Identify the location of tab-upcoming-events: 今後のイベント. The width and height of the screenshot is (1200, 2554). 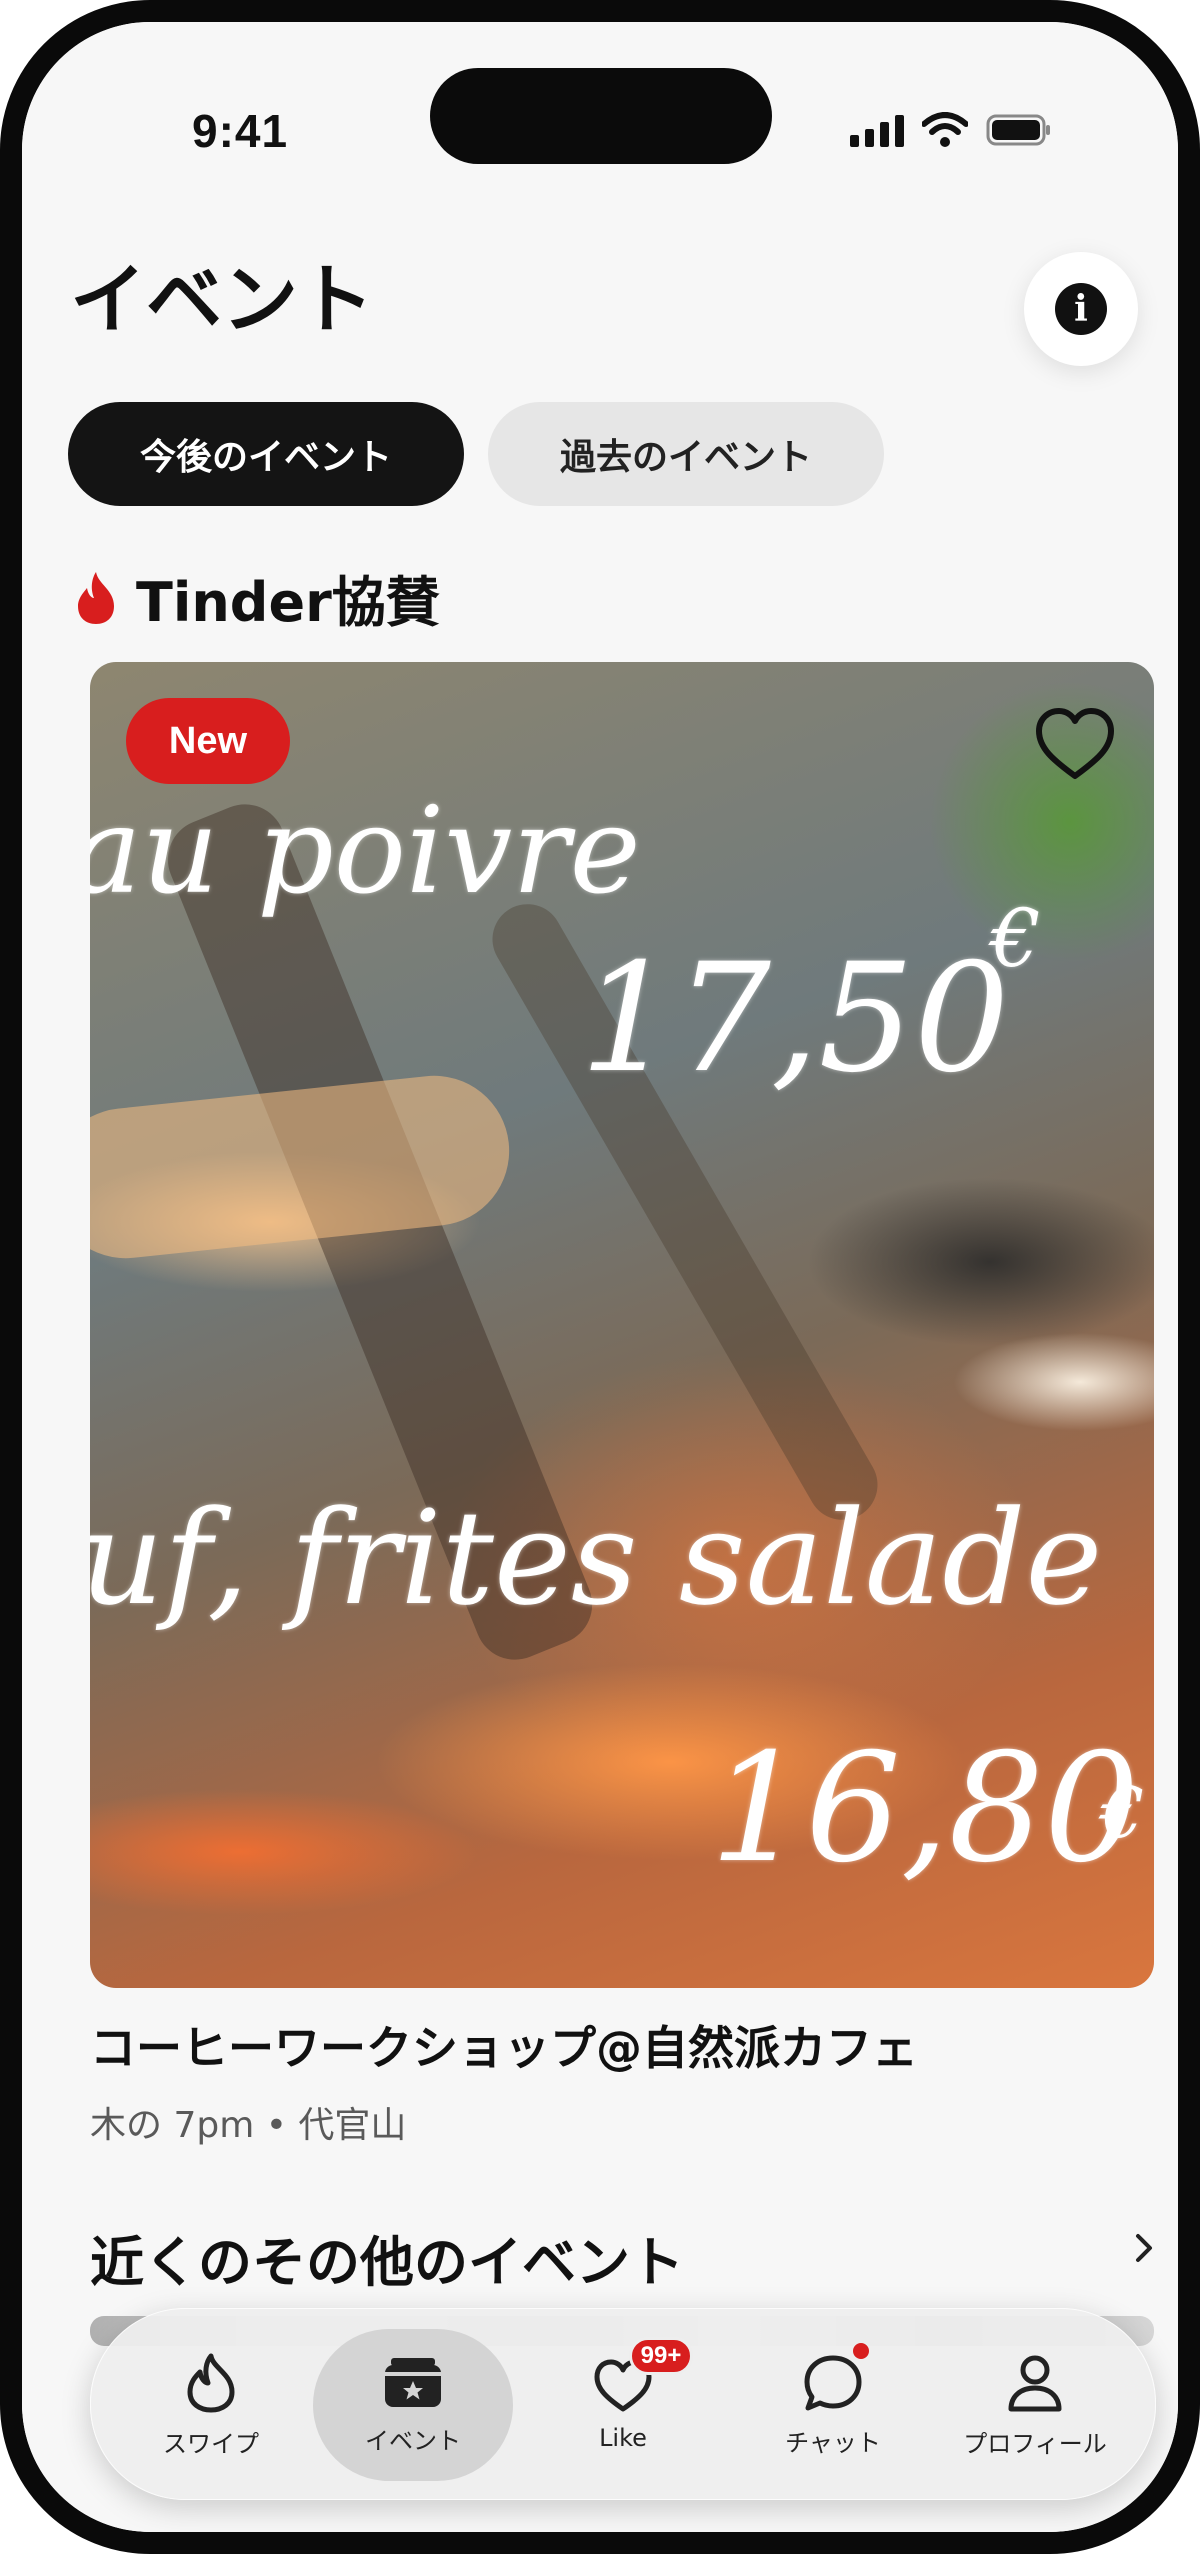
(266, 454).